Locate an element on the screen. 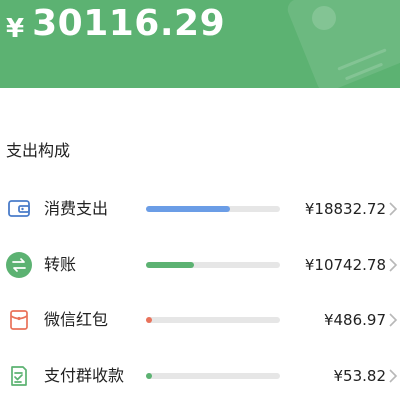 Image resolution: width=400 pixels, height=400 pixels. list-item-consumption: 消费支出 ¥18832.72 is located at coordinates (200, 209).